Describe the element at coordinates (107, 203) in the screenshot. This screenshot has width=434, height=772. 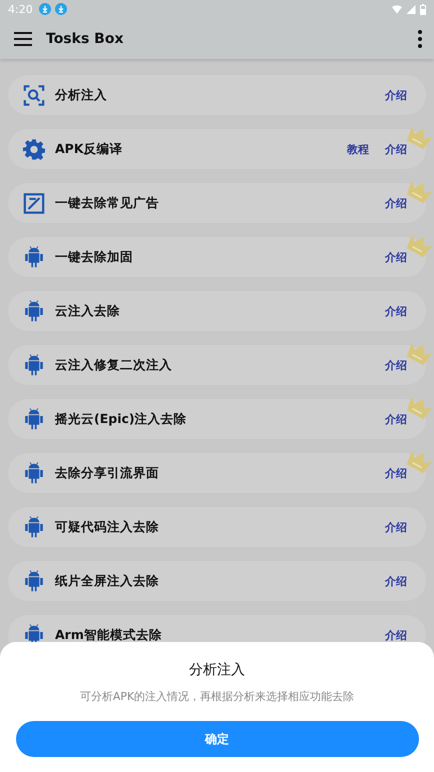
I see `tool-name: 一键去除常见广告` at that location.